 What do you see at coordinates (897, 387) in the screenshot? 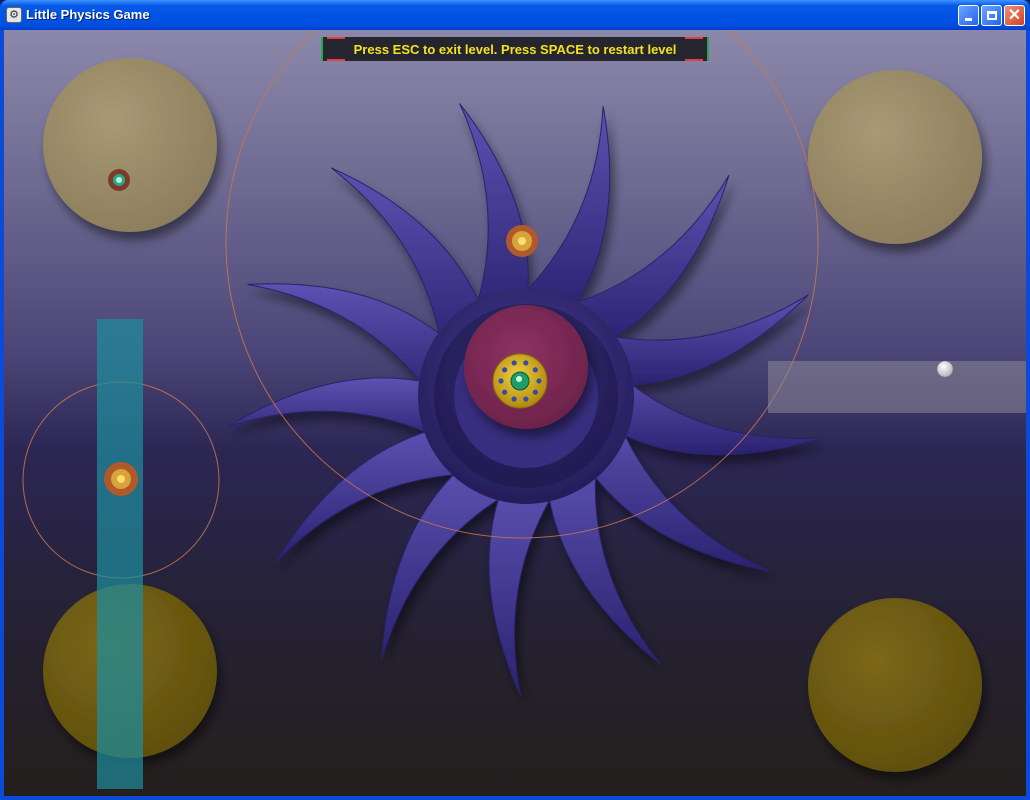
I see `goal-platform` at bounding box center [897, 387].